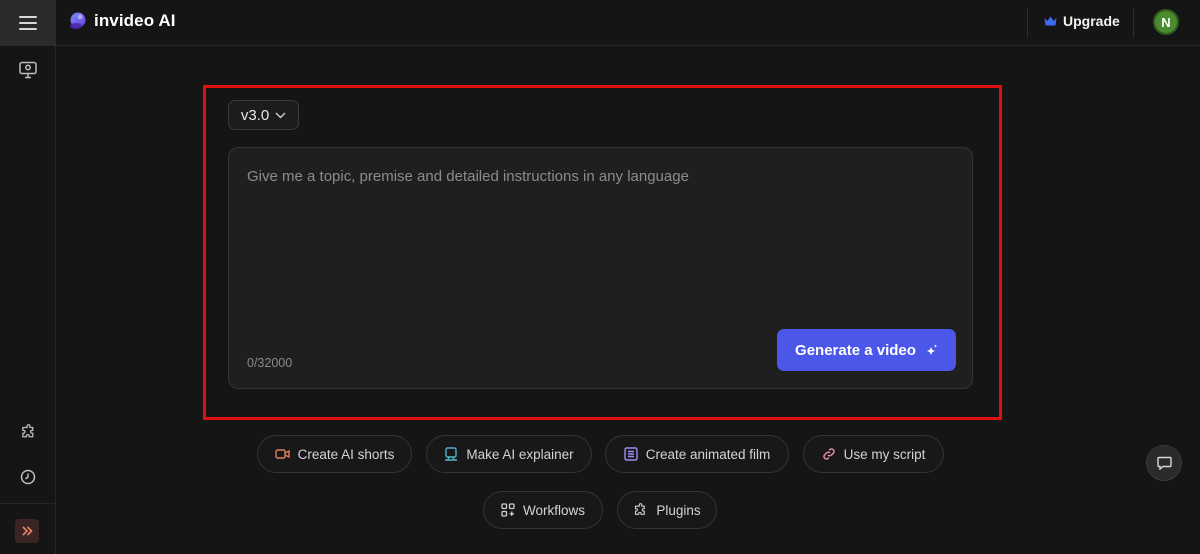 The width and height of the screenshot is (1200, 554). Describe the element at coordinates (628, 23) in the screenshot. I see `top-header: invideo AI Upgrade N` at that location.